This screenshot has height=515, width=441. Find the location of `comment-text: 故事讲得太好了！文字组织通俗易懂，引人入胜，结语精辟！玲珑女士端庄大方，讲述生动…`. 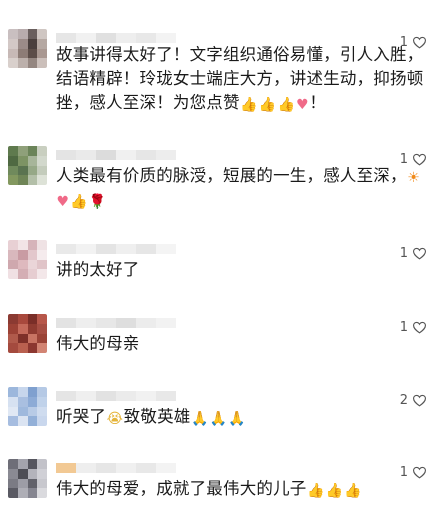

comment-text: 故事讲得太好了！文字组织通俗易懂，引人入胜，结语精辟！玲珑女士端庄大方，讲述生动… is located at coordinates (240, 79).